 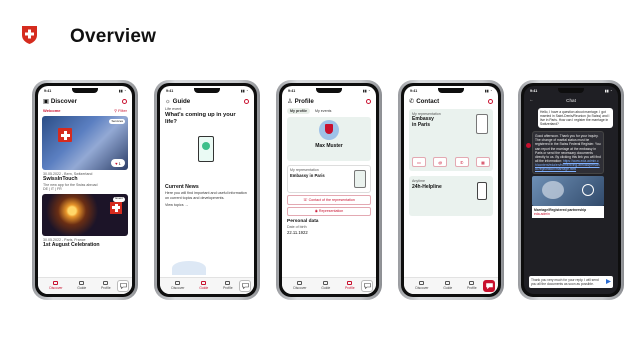 I want to click on card-title: 1st August Celebration, so click(x=71, y=245).